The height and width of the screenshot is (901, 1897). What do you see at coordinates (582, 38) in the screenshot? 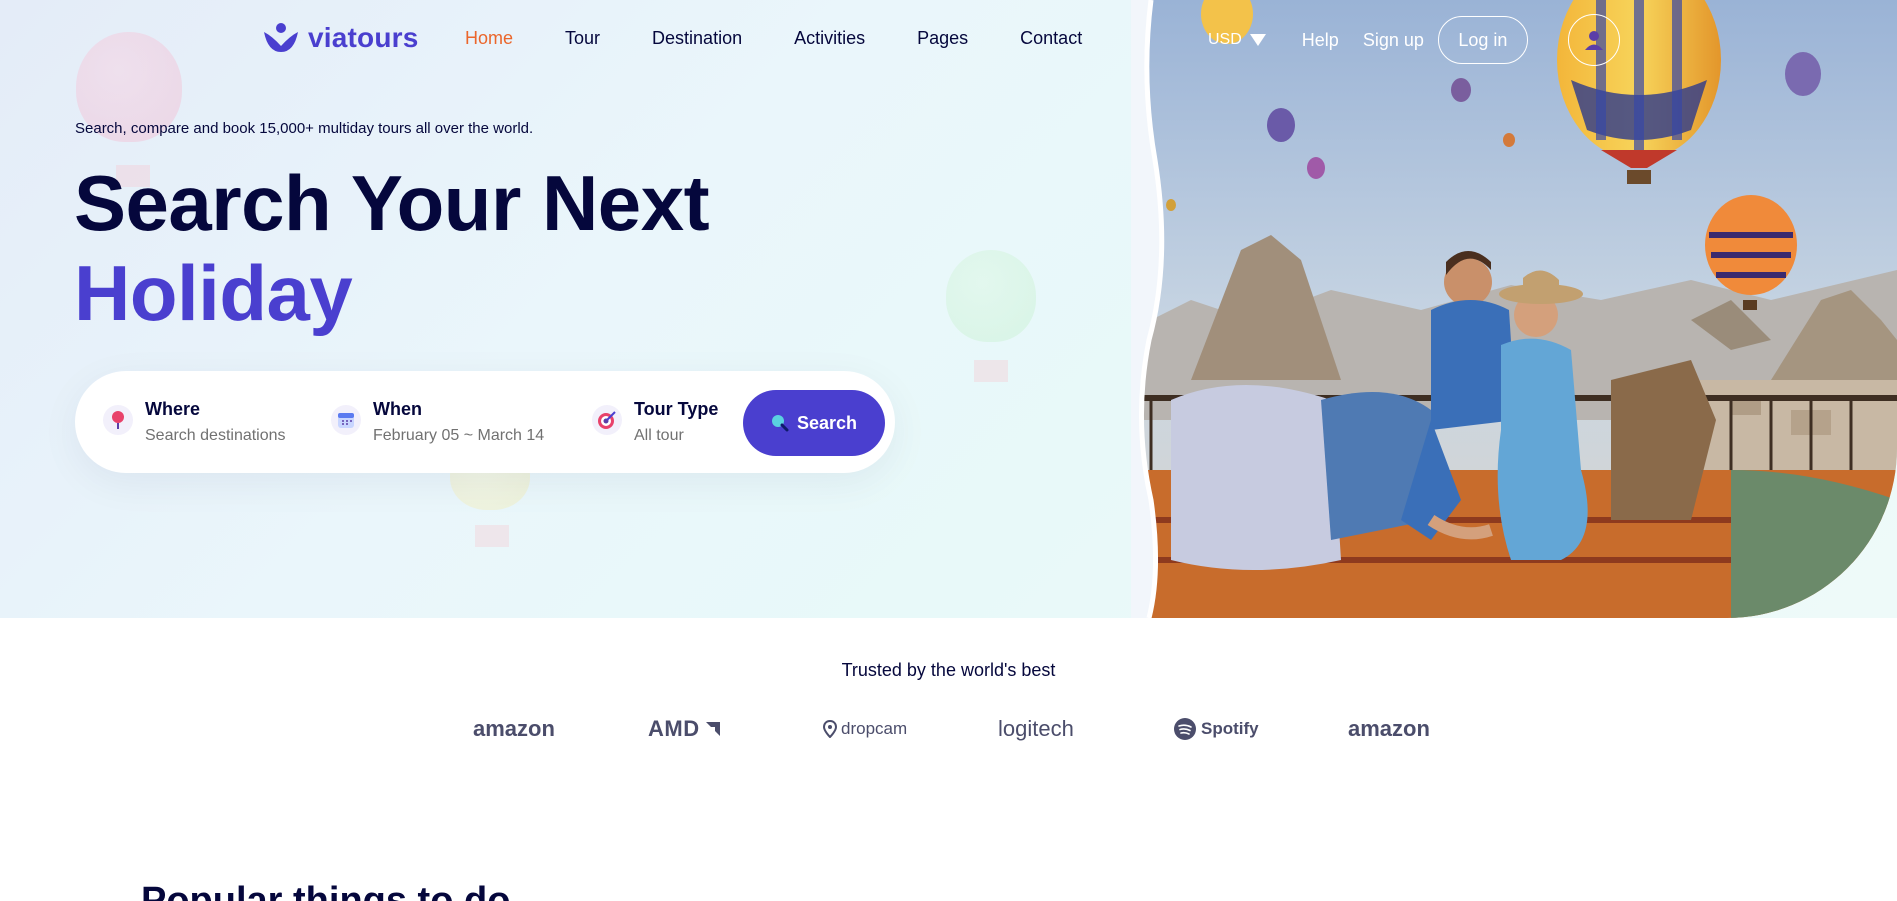
I see `nav-item-tour: Tour` at bounding box center [582, 38].